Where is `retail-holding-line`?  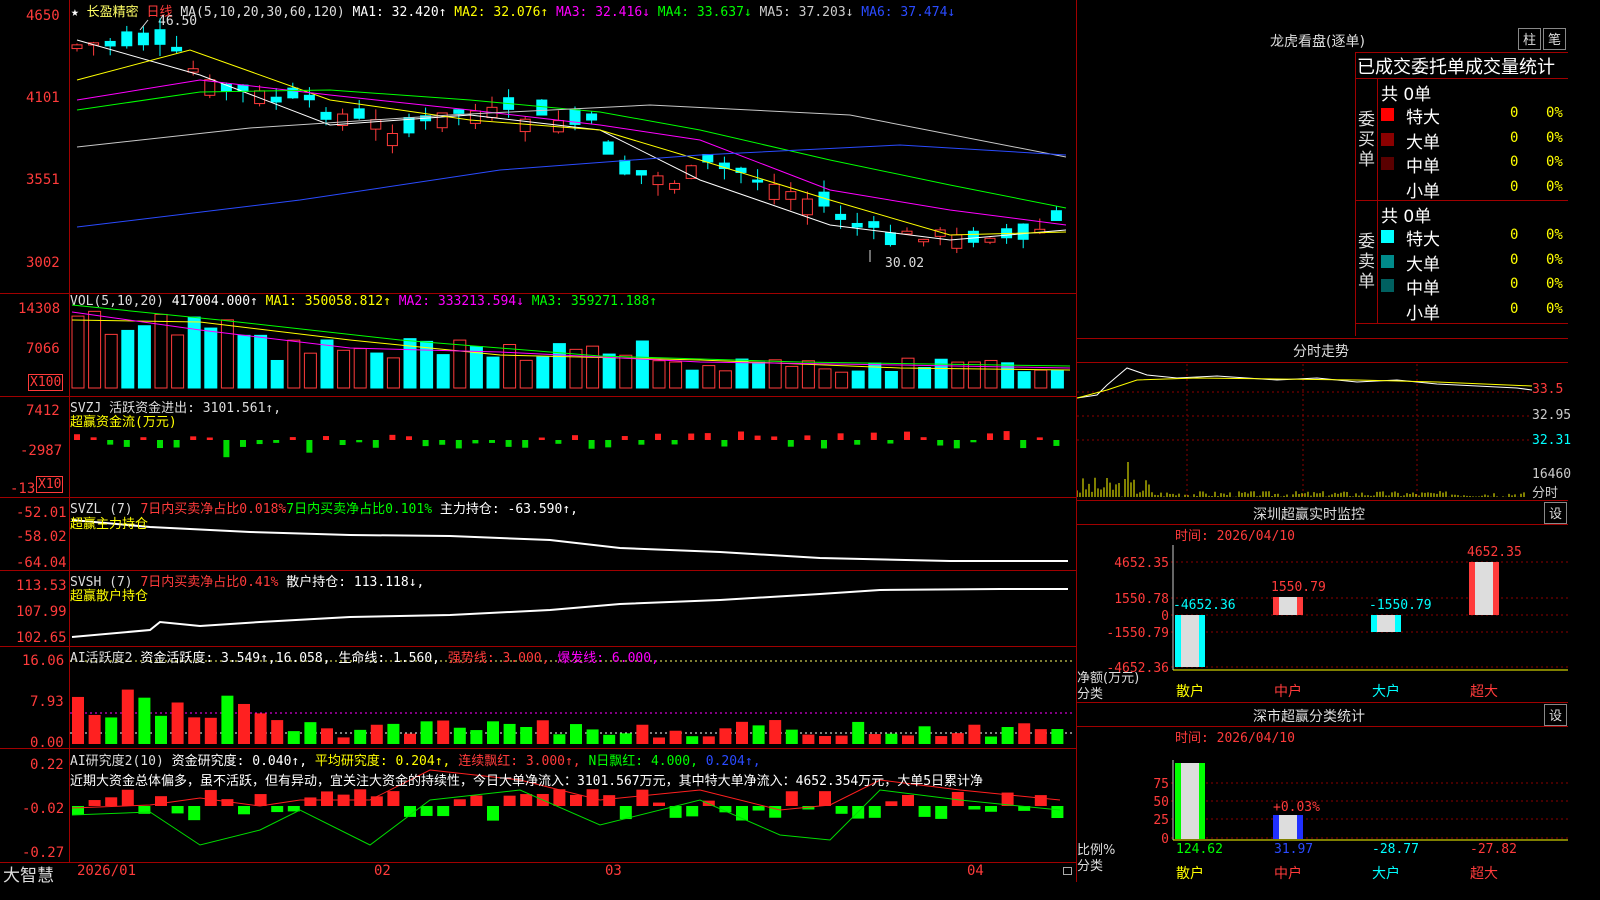 retail-holding-line is located at coordinates (569, 613).